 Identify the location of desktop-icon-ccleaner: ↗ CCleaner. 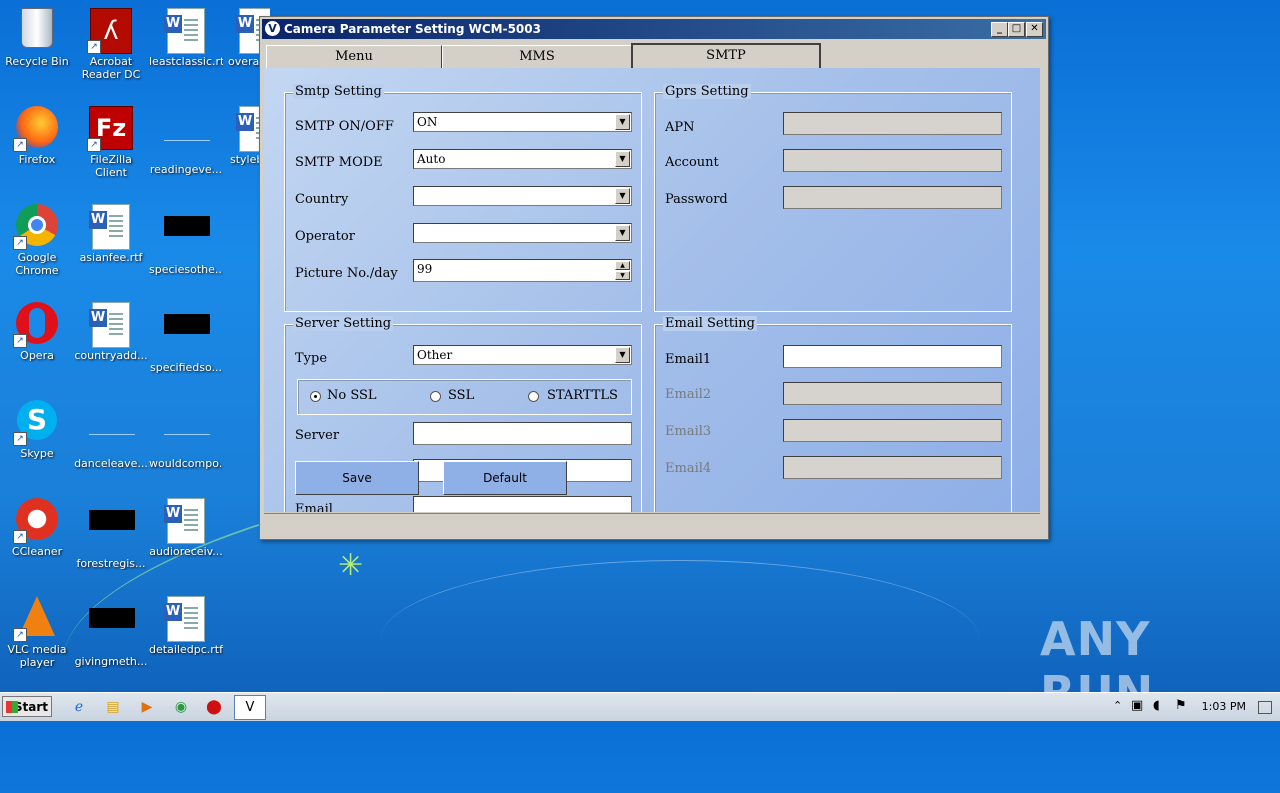
(37, 528).